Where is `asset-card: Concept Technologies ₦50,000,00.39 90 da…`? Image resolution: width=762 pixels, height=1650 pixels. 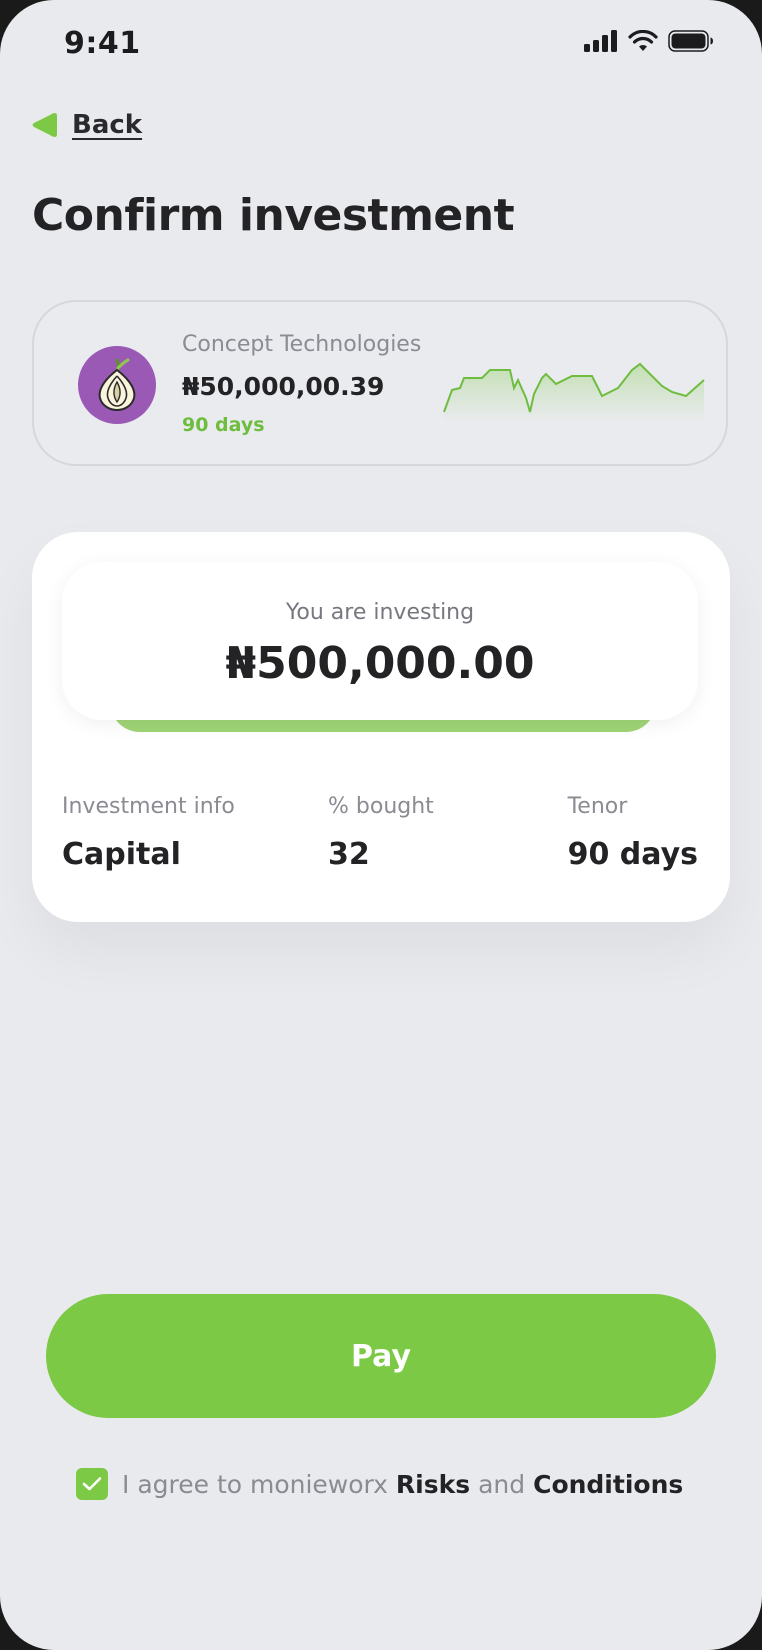 asset-card: Concept Technologies ₦50,000,00.39 90 da… is located at coordinates (380, 383).